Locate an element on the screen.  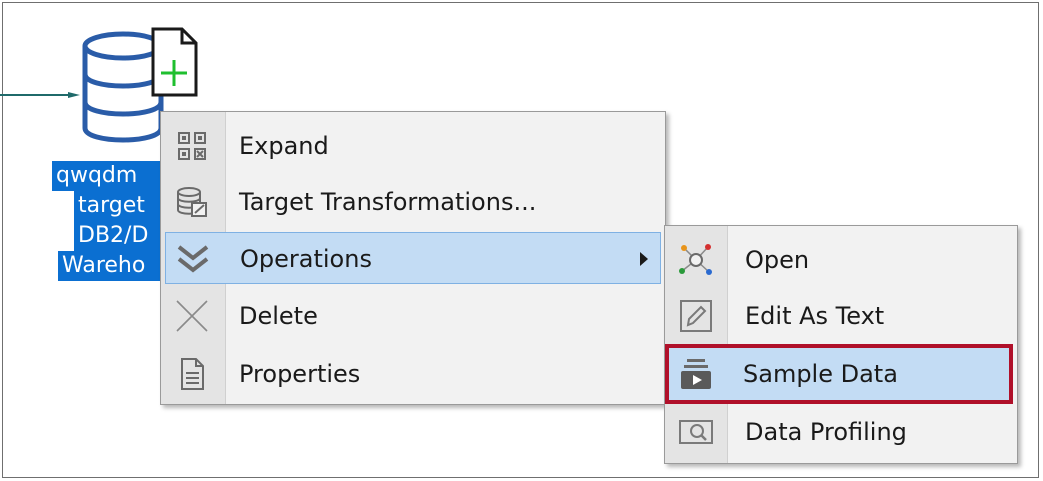
node-label-line: DB2/D is located at coordinates (119, 236).